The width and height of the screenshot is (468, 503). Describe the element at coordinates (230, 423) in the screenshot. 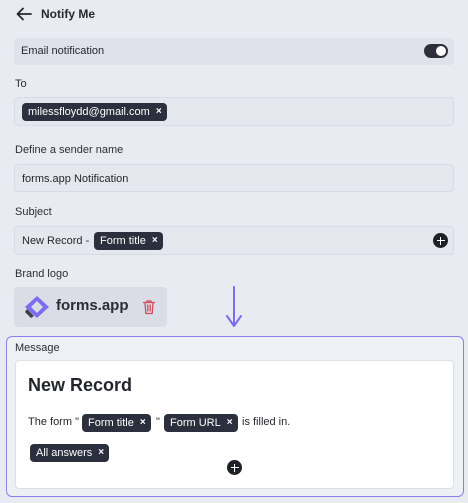

I see `remove-form-url-token-button: ×` at that location.